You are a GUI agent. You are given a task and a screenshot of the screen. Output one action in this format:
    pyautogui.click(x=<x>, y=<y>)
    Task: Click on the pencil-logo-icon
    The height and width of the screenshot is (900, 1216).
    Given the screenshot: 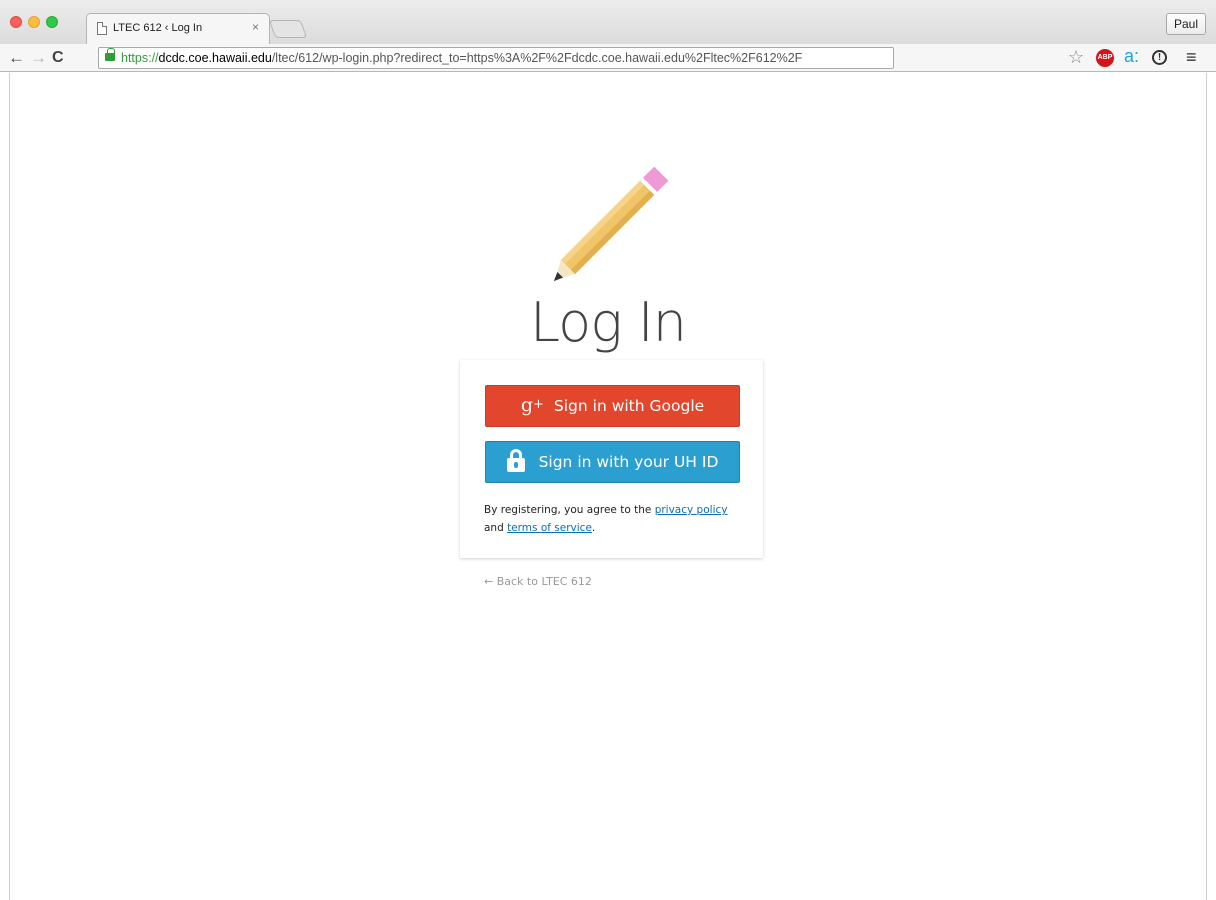 What is the action you would take?
    pyautogui.click(x=611, y=224)
    